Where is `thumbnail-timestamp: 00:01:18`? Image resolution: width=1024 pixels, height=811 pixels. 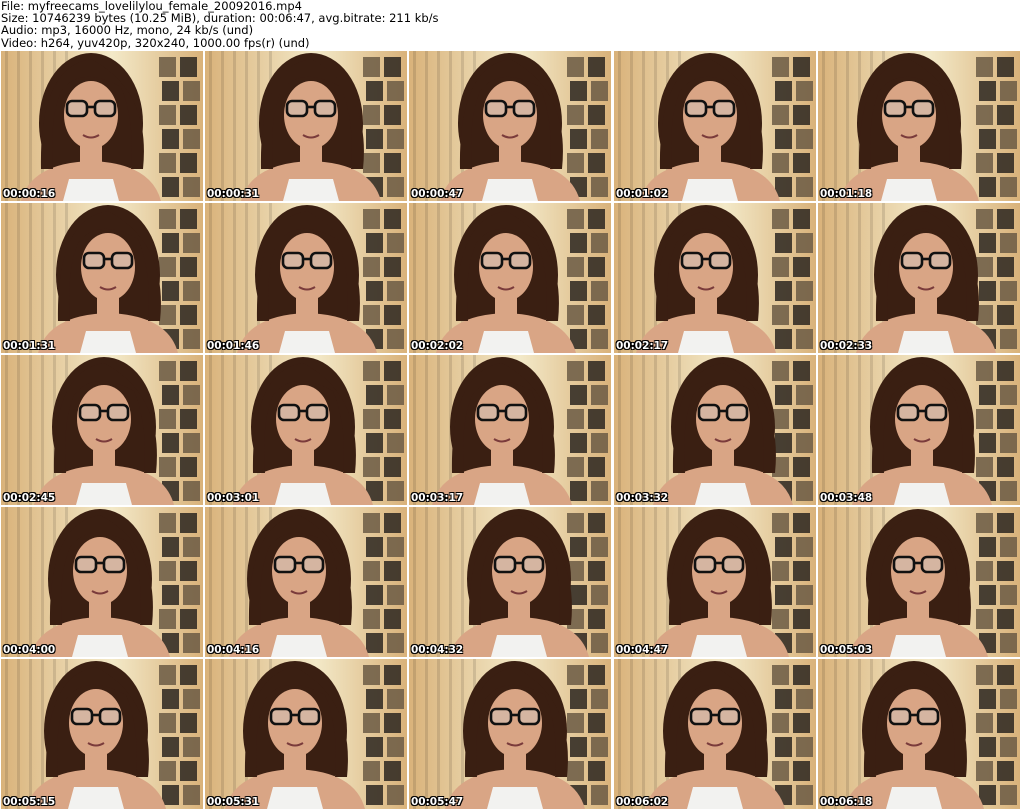 thumbnail-timestamp: 00:01:18 is located at coordinates (846, 194).